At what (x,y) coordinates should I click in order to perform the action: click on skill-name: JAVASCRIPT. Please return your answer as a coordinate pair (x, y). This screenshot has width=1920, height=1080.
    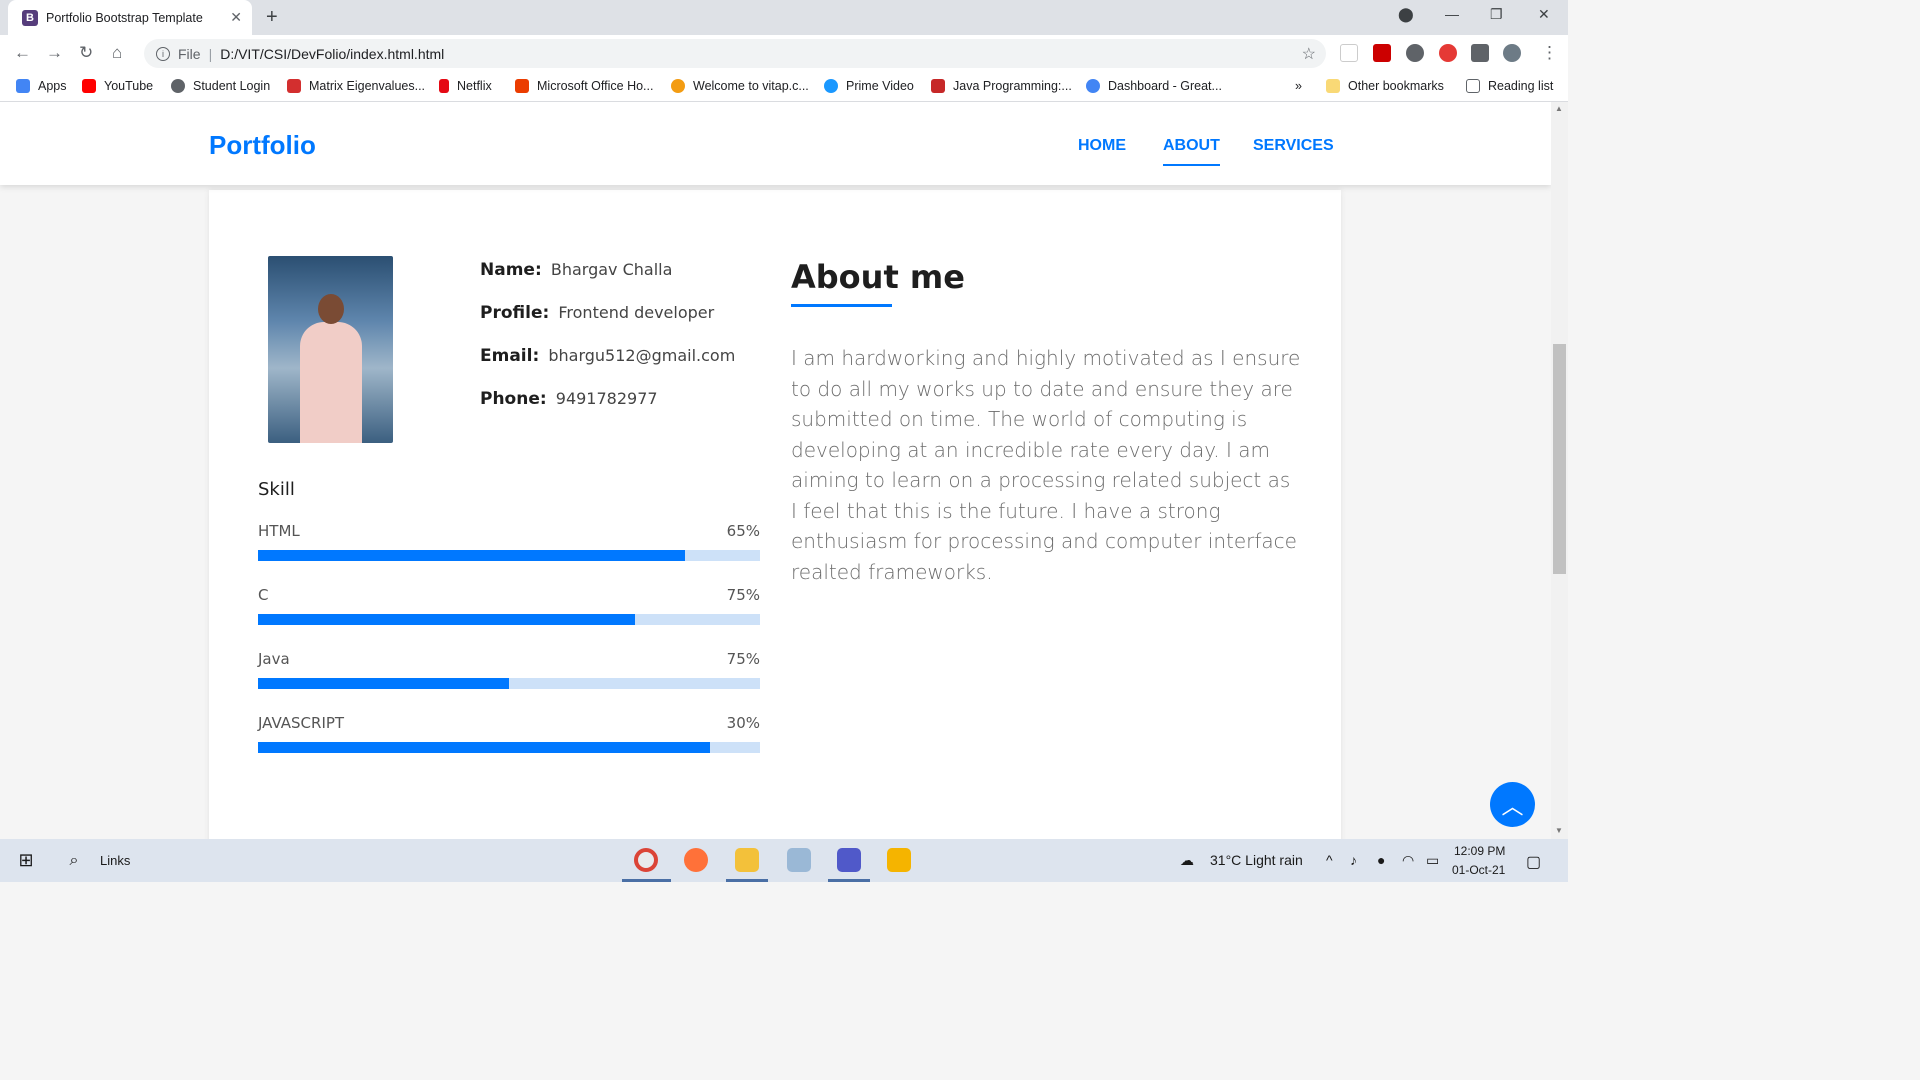
    Looking at the image, I should click on (301, 723).